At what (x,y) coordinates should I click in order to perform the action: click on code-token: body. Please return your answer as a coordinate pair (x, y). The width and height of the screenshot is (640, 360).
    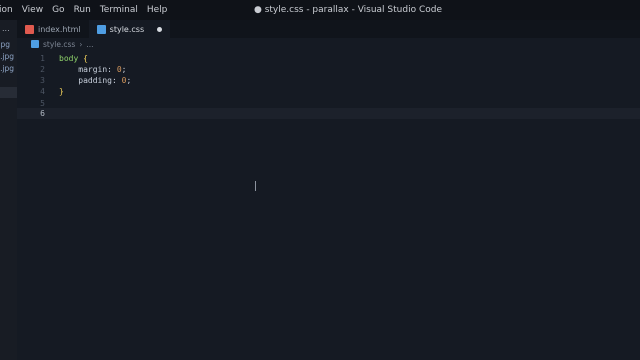
    Looking at the image, I should click on (69, 58).